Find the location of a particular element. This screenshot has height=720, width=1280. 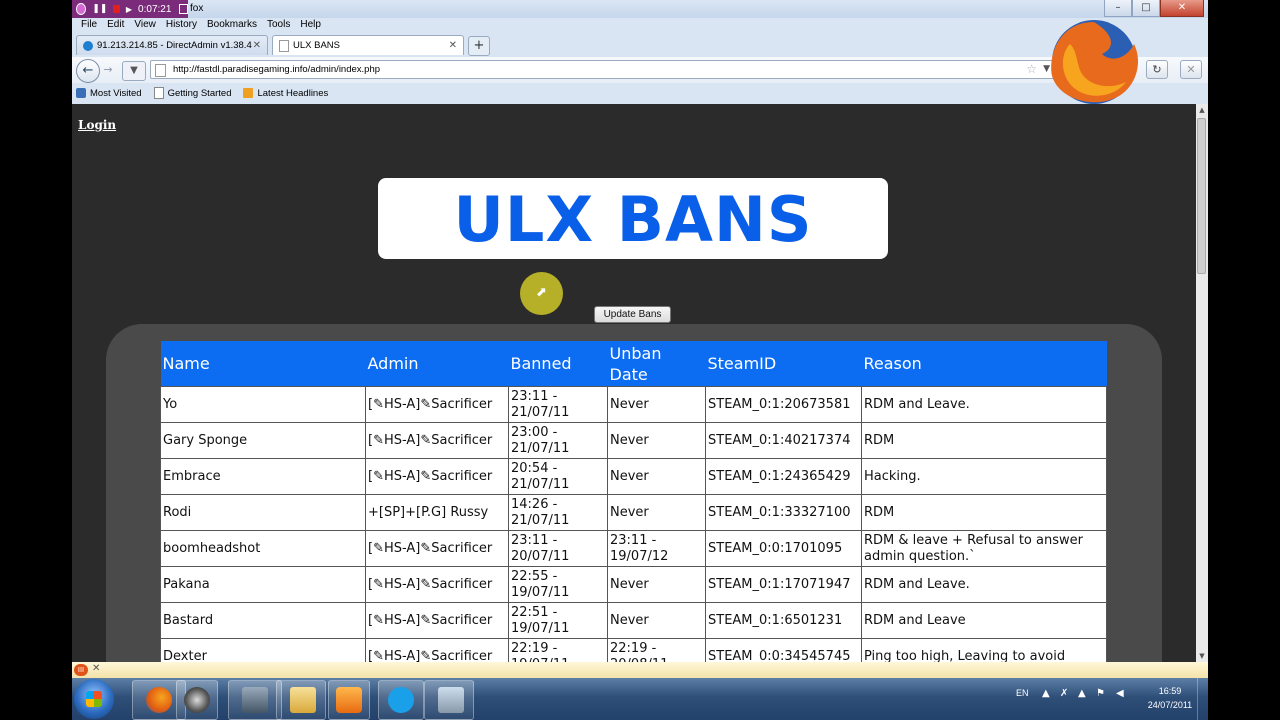

task-manager-icon is located at coordinates (255, 700).